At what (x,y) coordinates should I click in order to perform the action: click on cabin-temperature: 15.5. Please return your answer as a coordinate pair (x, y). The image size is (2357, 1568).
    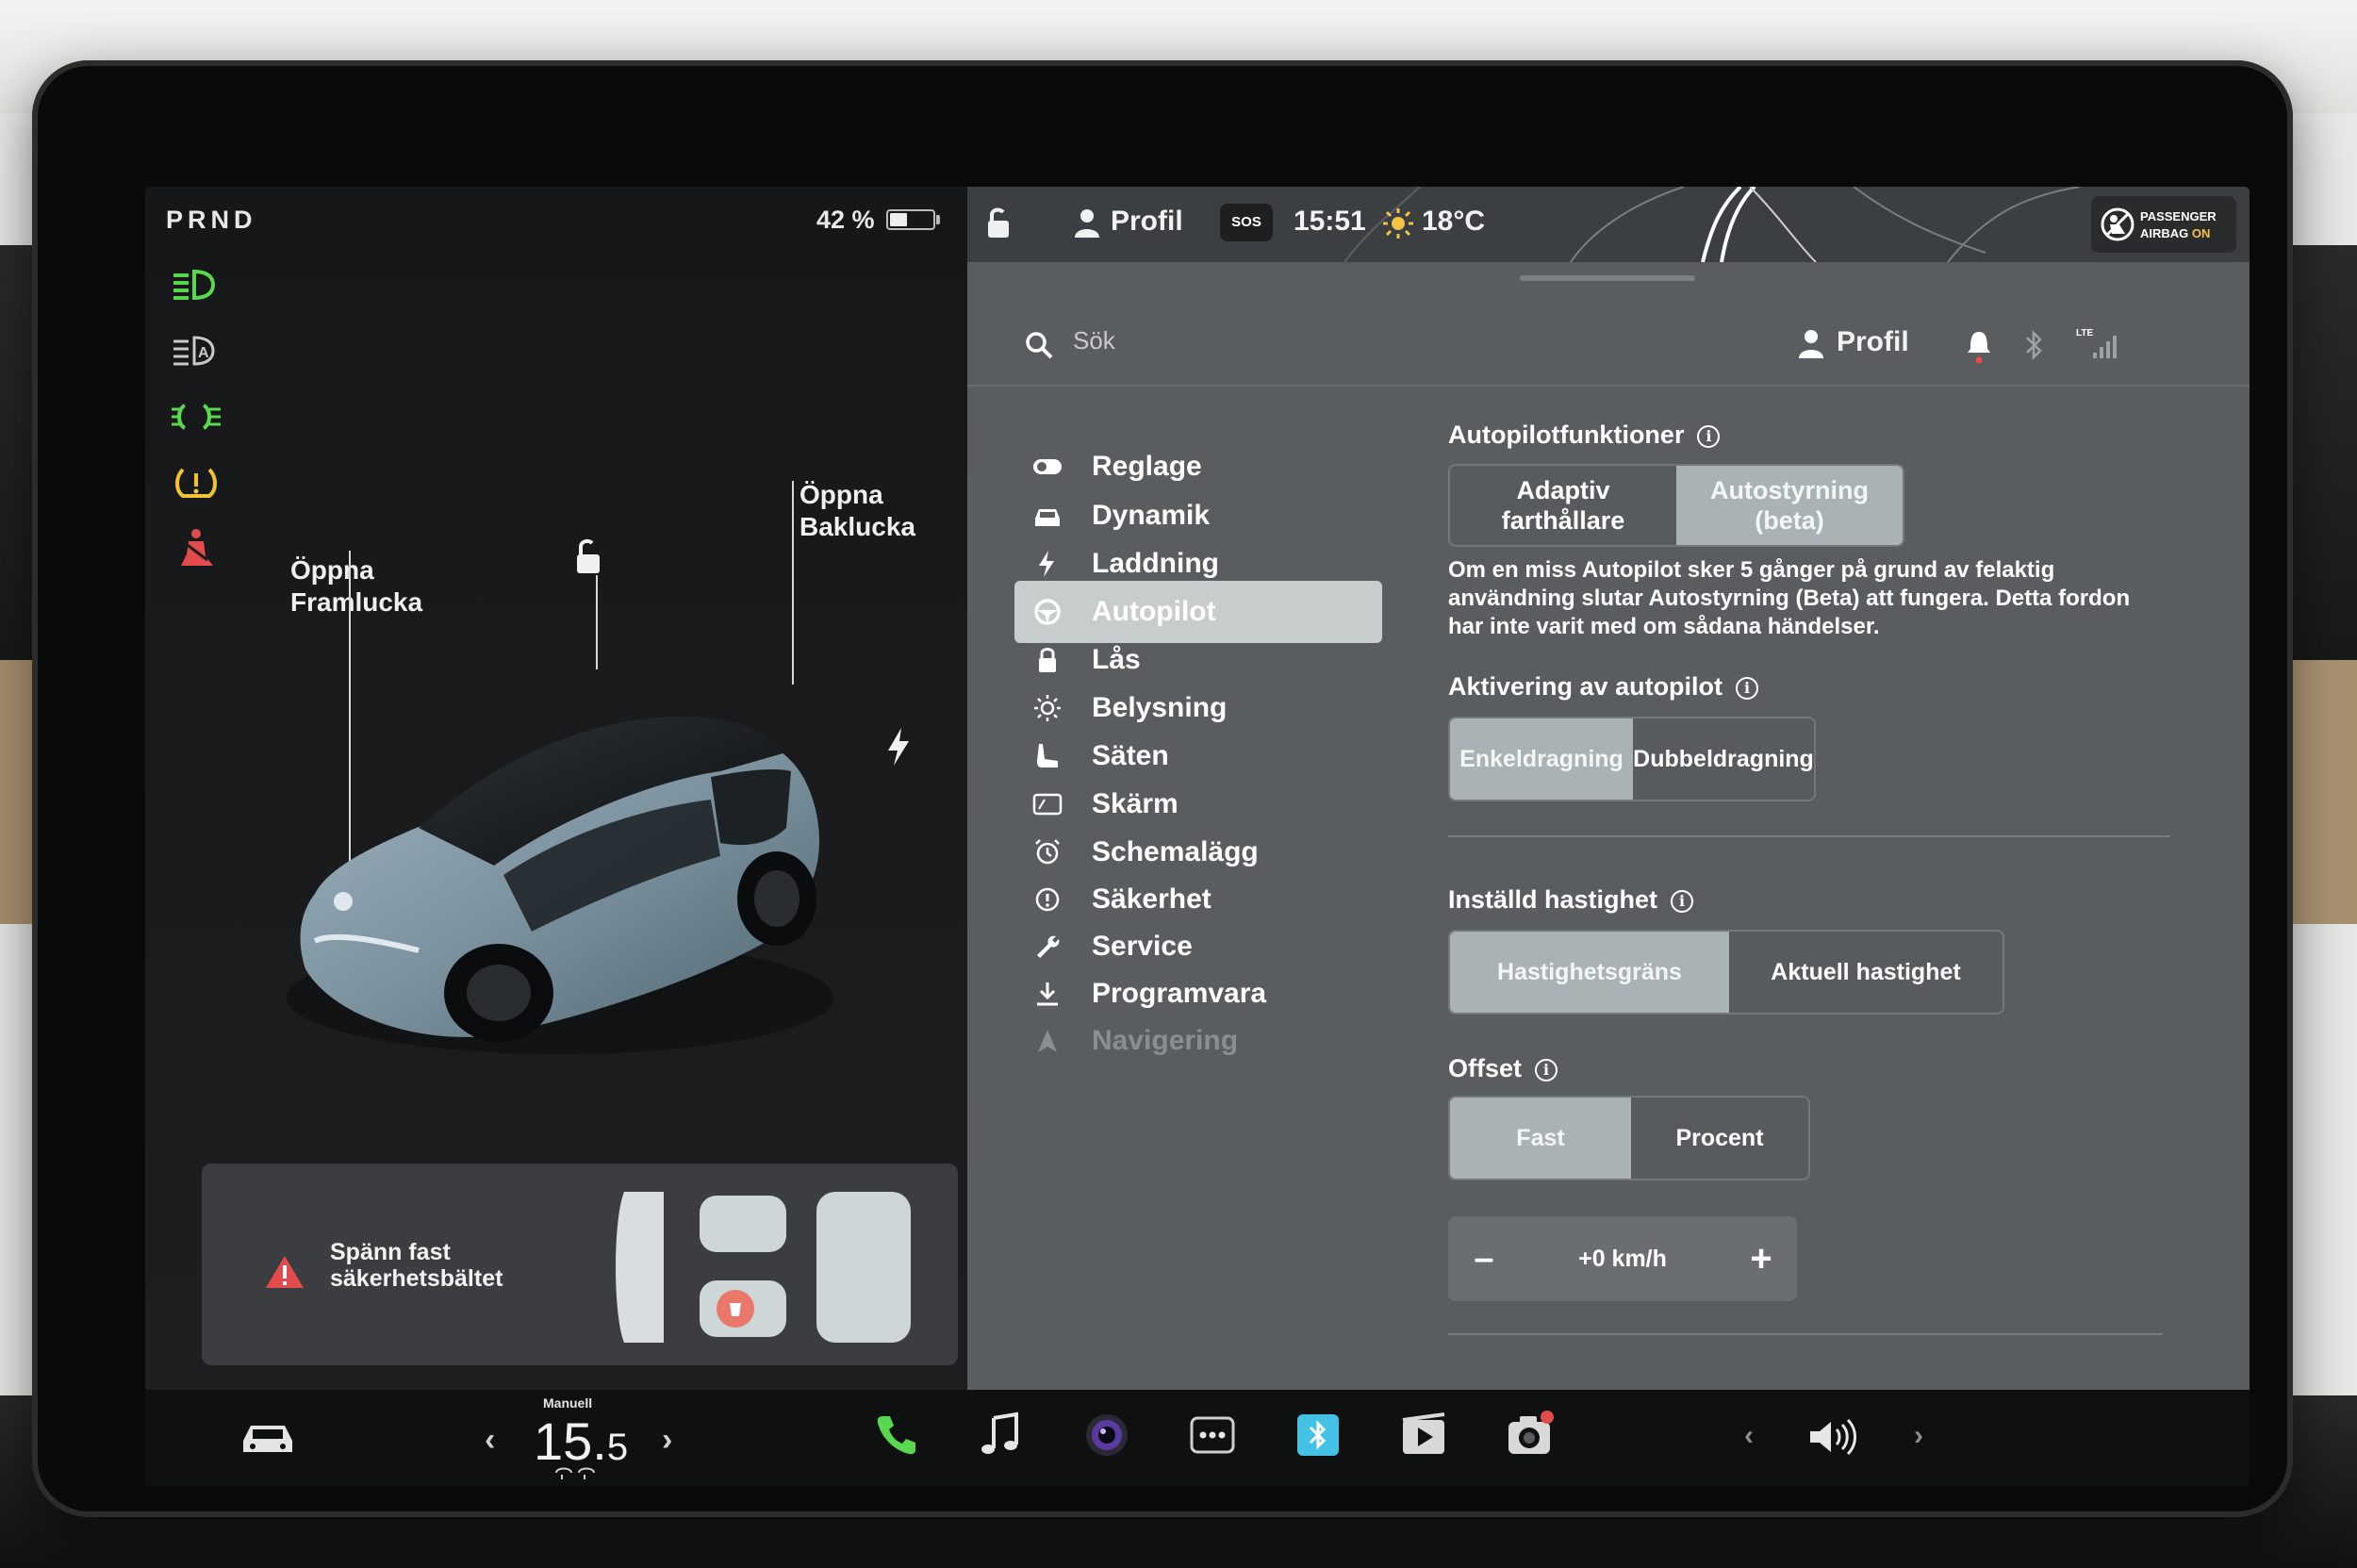
    Looking at the image, I should click on (581, 1442).